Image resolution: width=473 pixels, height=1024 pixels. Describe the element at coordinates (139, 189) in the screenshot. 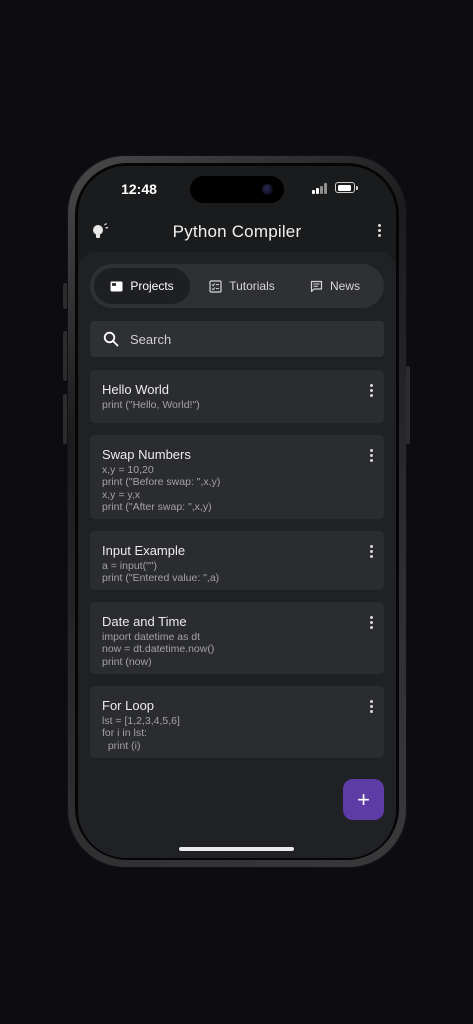

I see `status-time: 12:48` at that location.